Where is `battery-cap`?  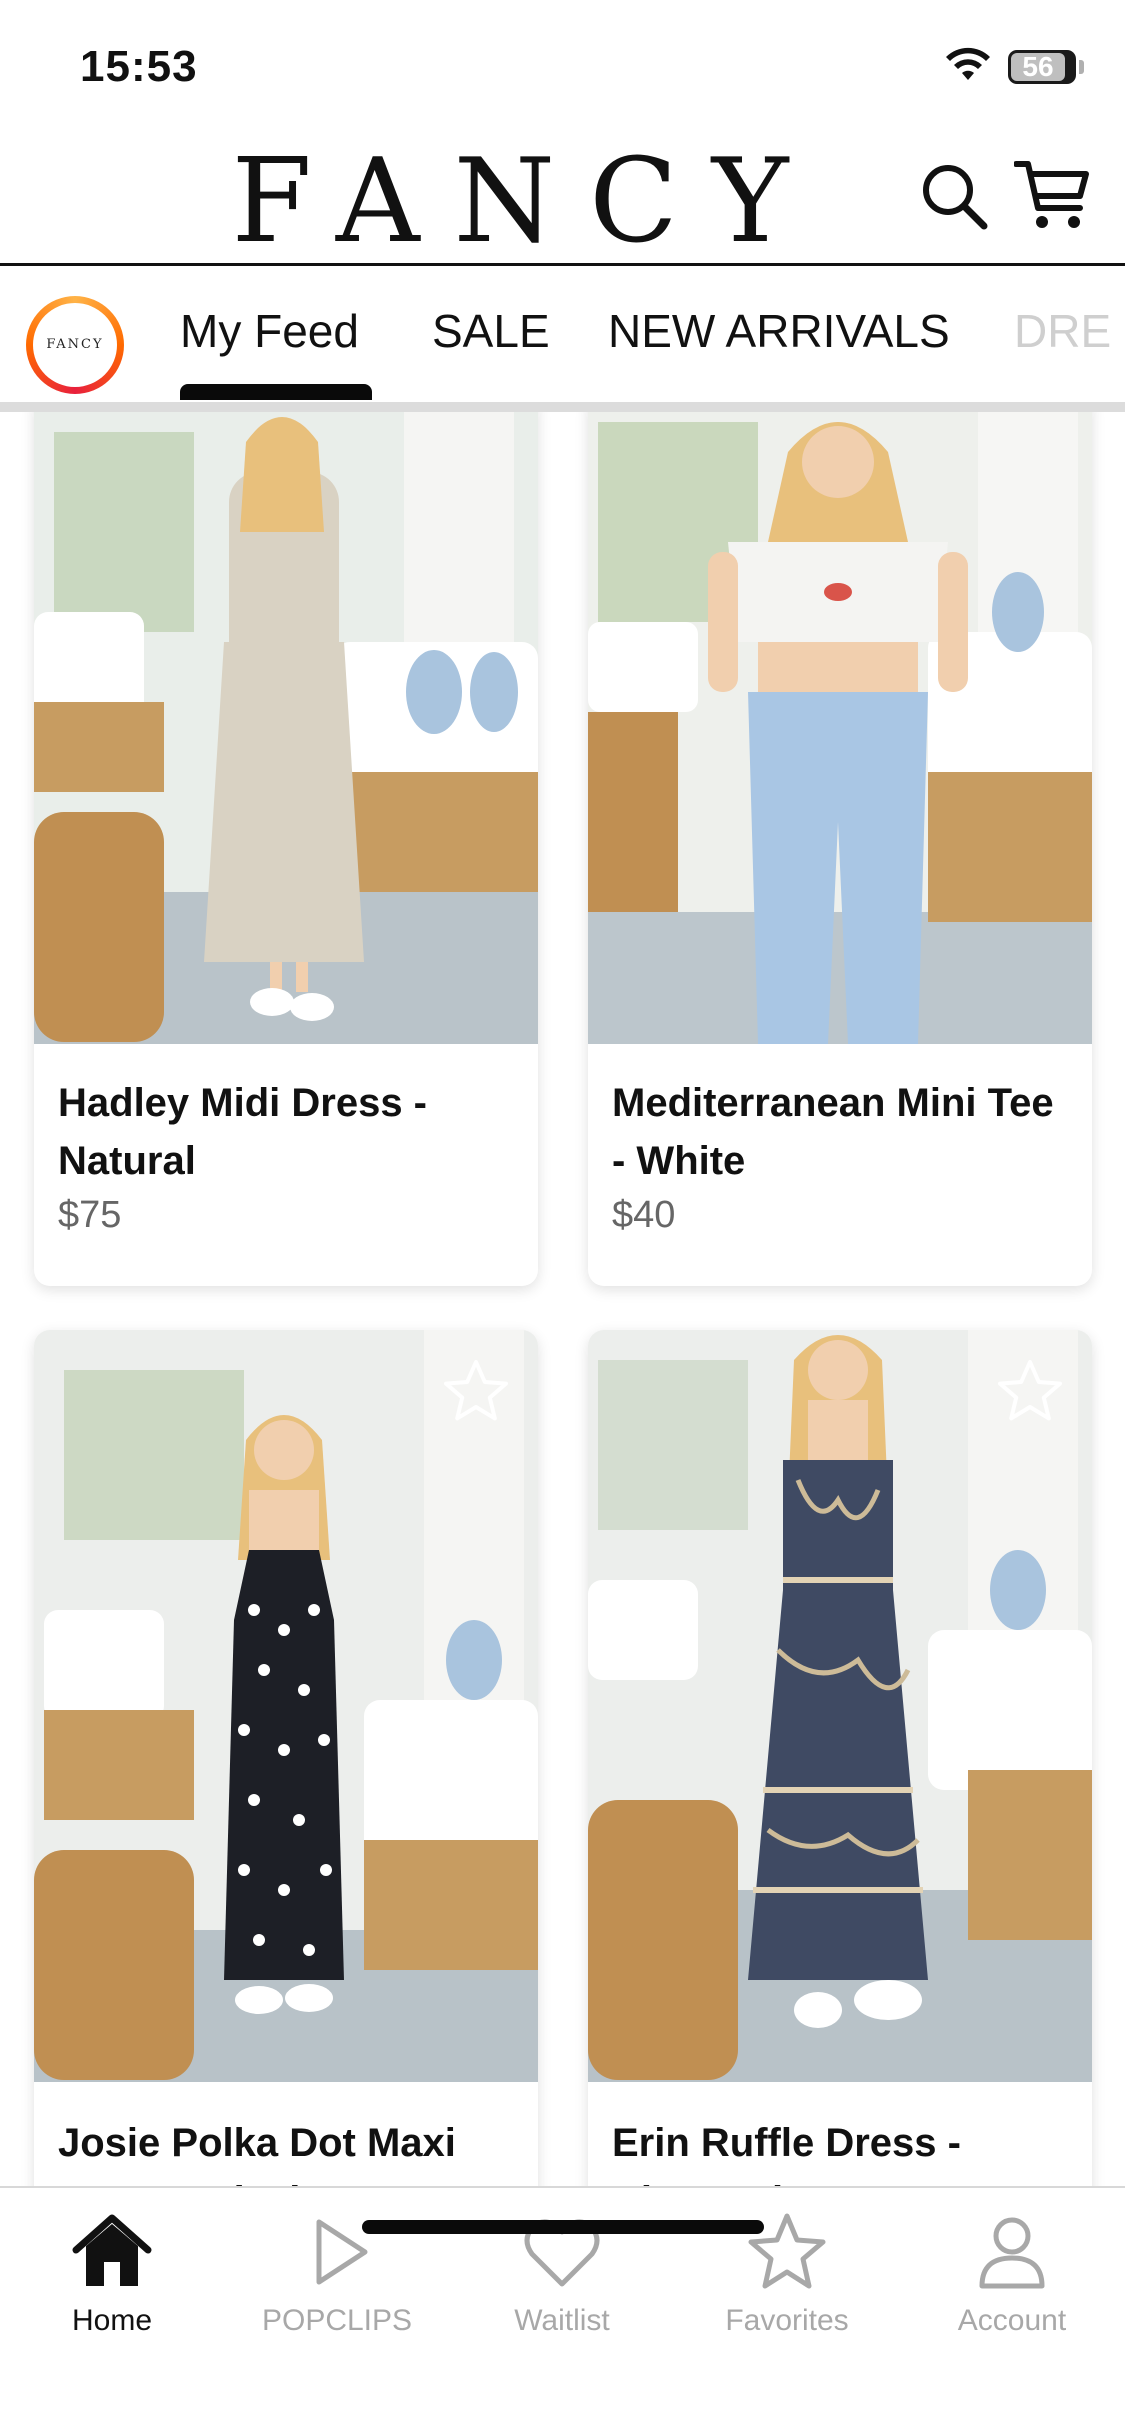 battery-cap is located at coordinates (1081, 67).